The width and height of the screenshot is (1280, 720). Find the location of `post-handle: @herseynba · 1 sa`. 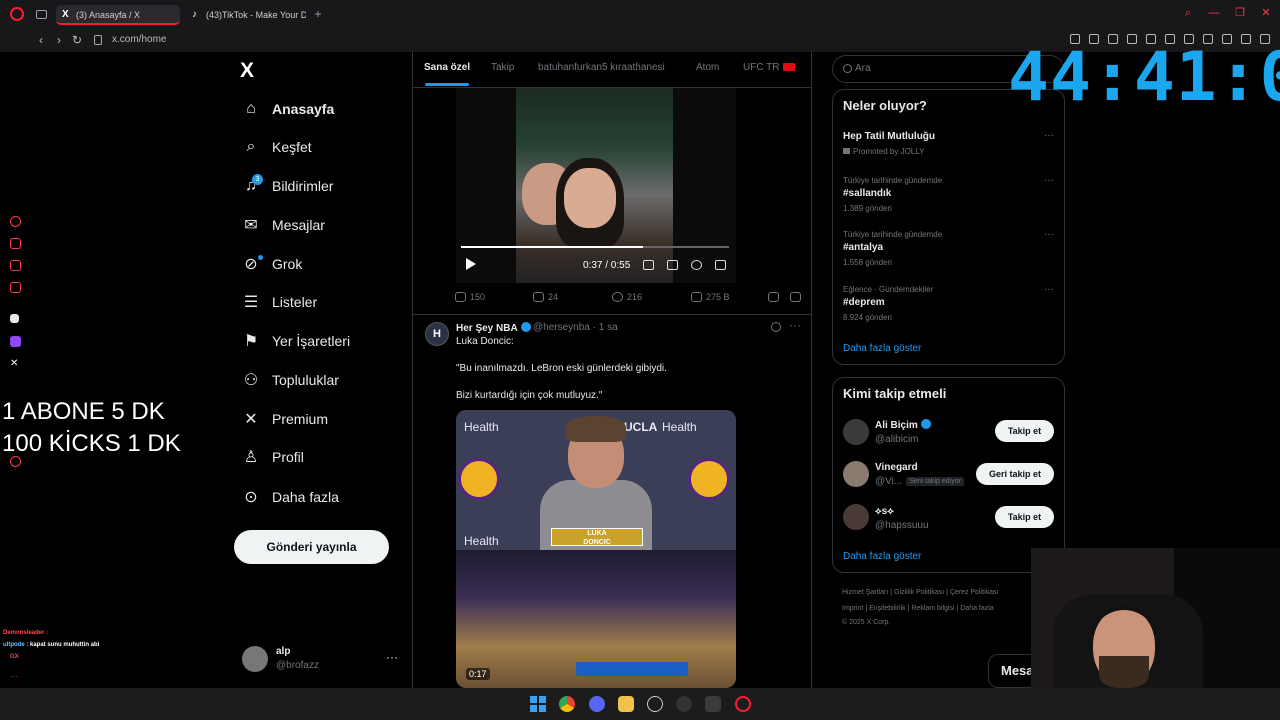

post-handle: @herseynba · 1 sa is located at coordinates (575, 327).